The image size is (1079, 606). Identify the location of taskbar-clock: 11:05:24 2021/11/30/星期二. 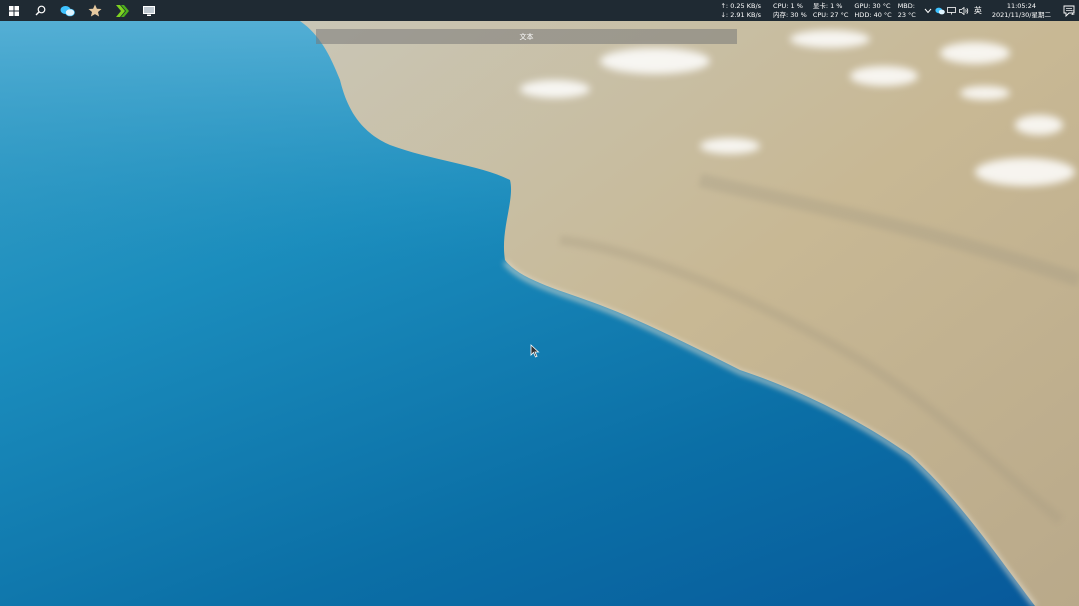
(1021, 11).